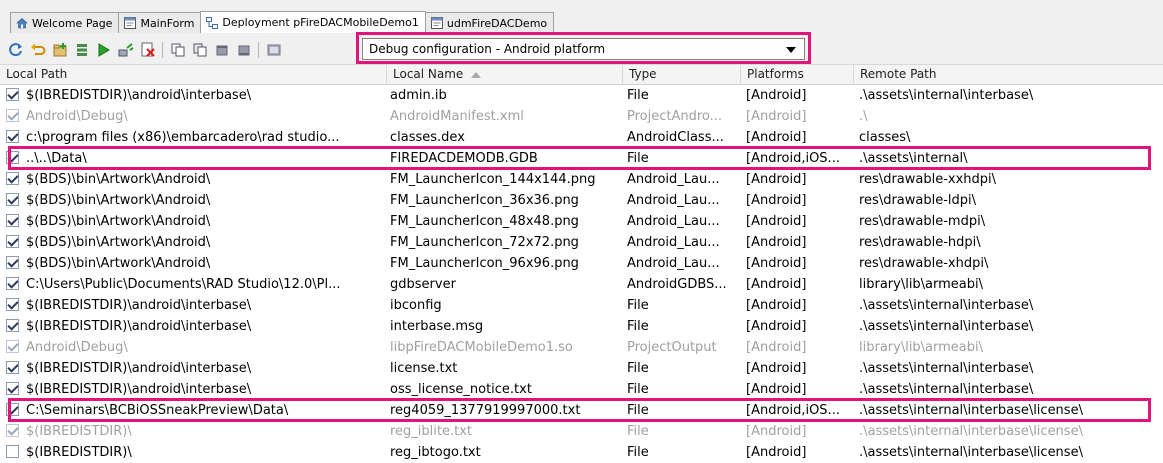 This screenshot has width=1163, height=463. Describe the element at coordinates (162, 50) in the screenshot. I see `toolbar-separator` at that location.